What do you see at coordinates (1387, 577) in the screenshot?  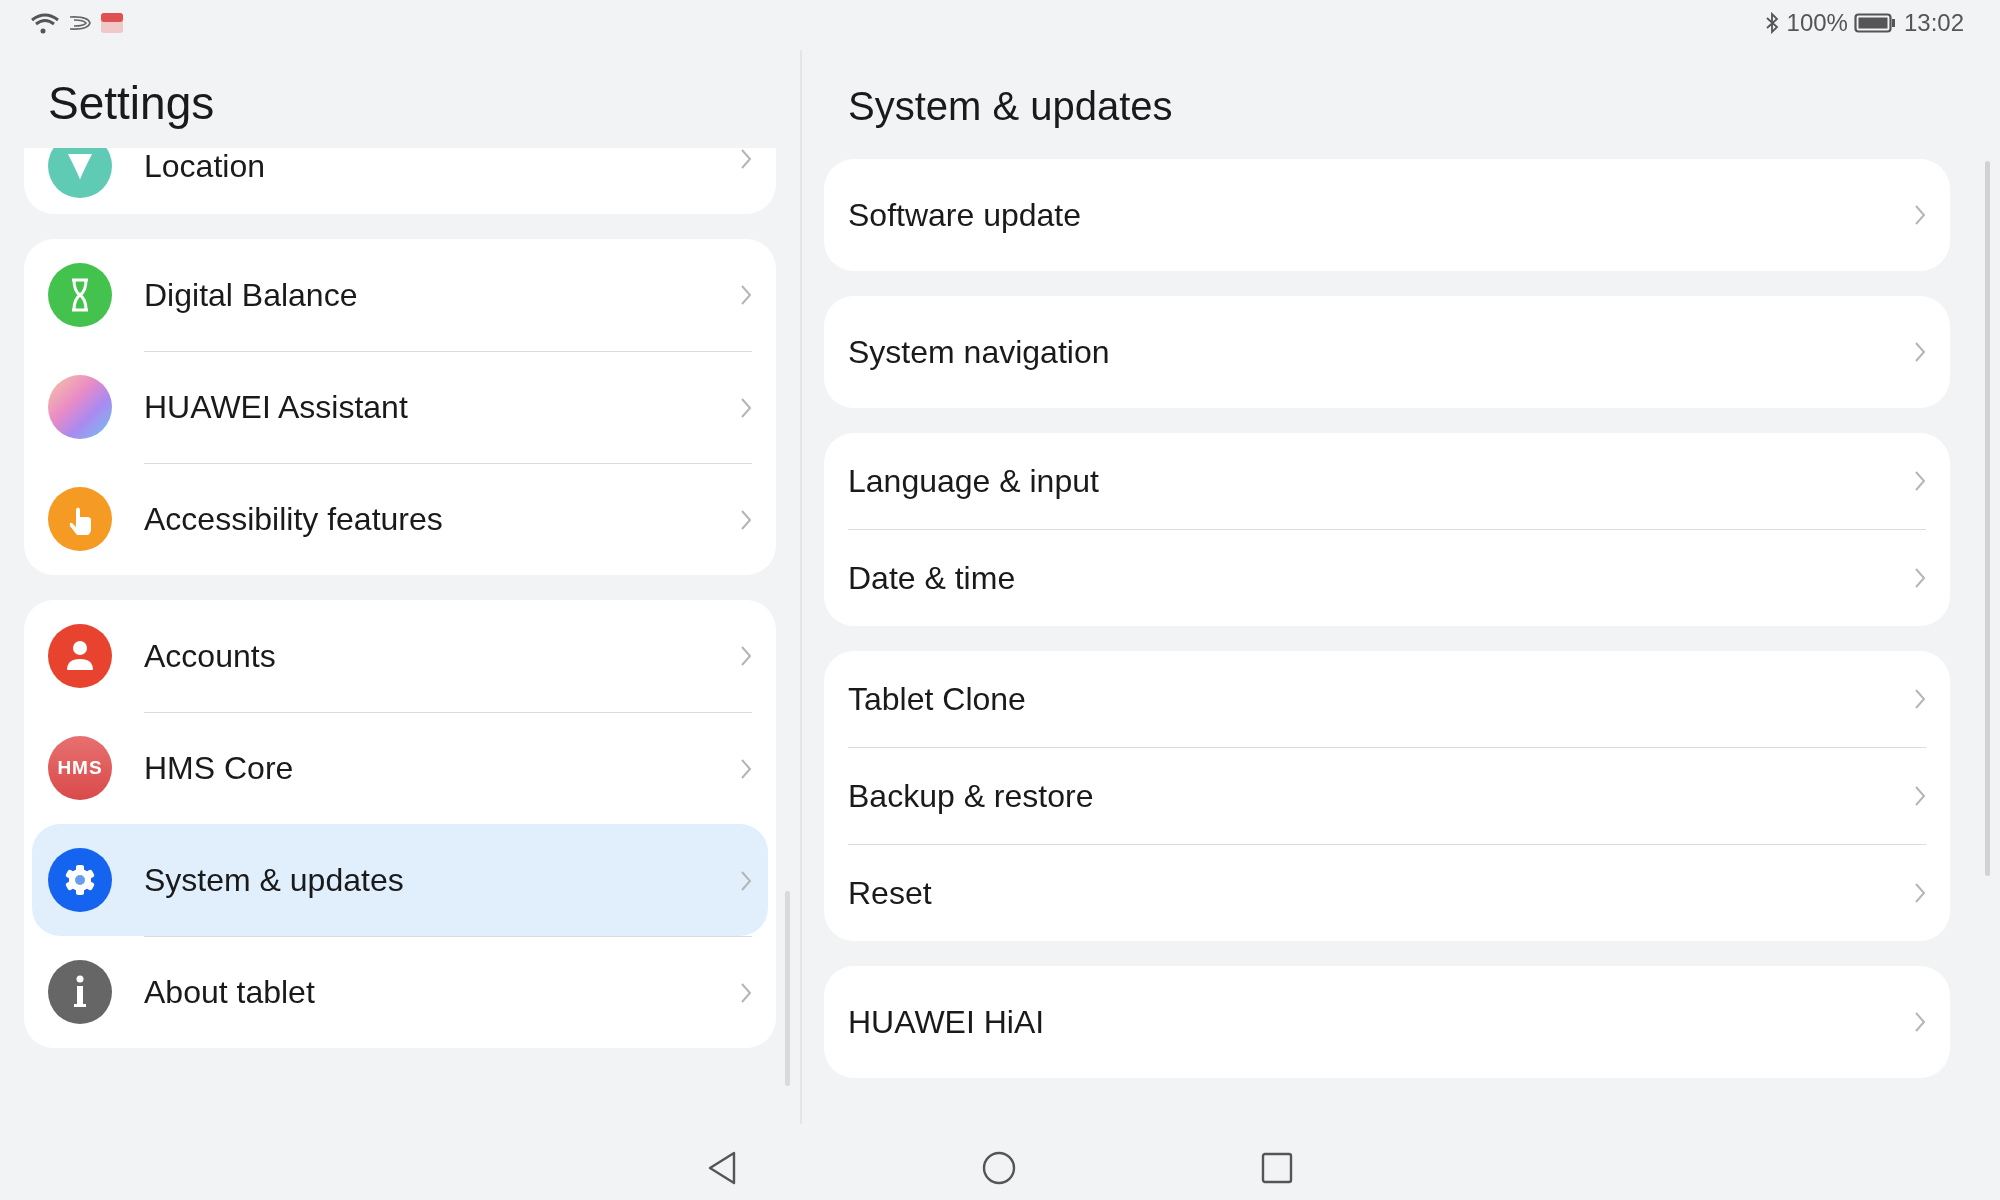 I see `settings-option: Date & time` at bounding box center [1387, 577].